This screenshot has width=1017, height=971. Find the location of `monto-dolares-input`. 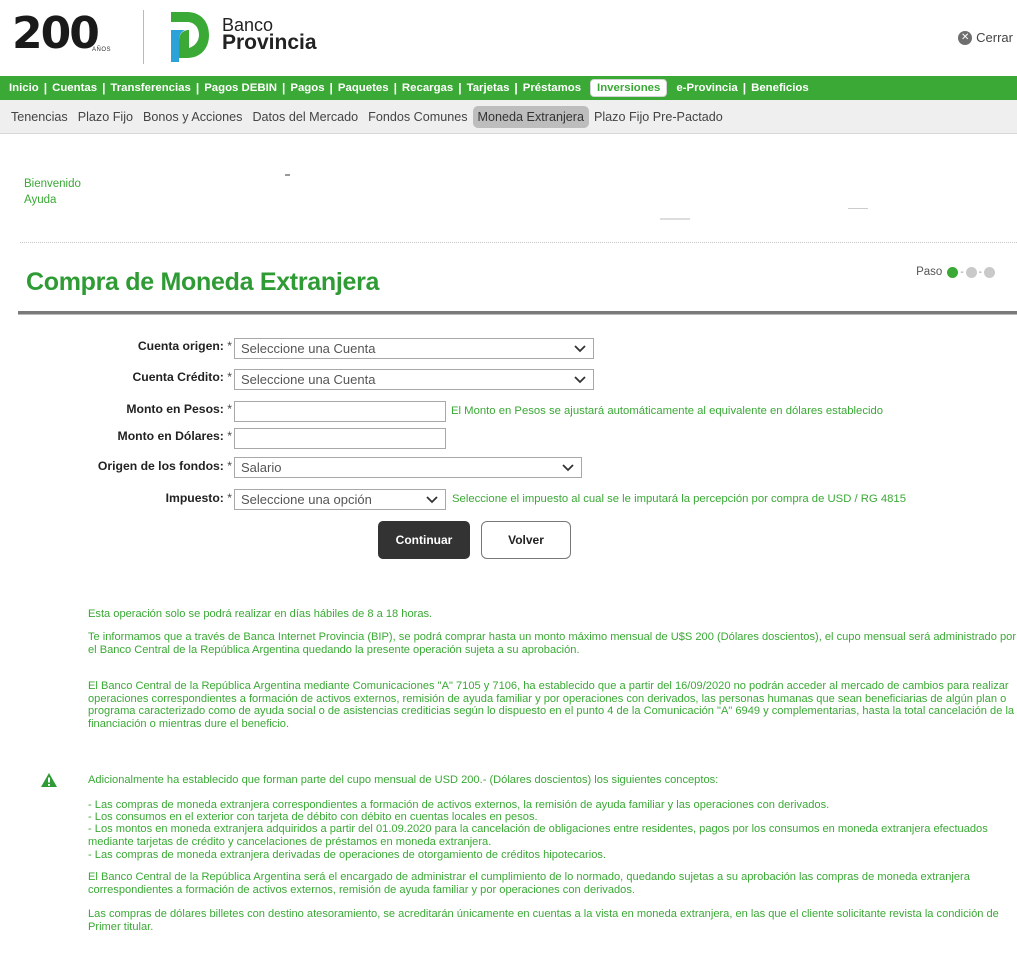

monto-dolares-input is located at coordinates (340, 438).